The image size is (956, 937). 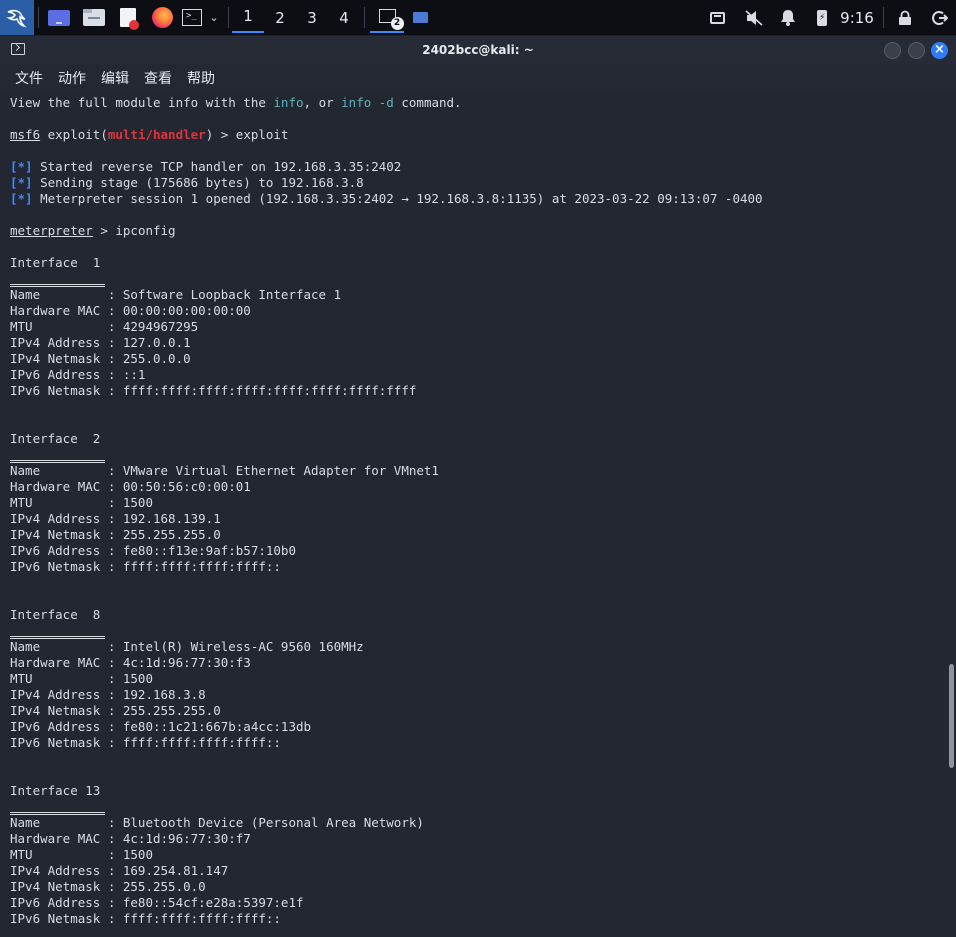 What do you see at coordinates (115, 78) in the screenshot?
I see `menu-edit: 编辑` at bounding box center [115, 78].